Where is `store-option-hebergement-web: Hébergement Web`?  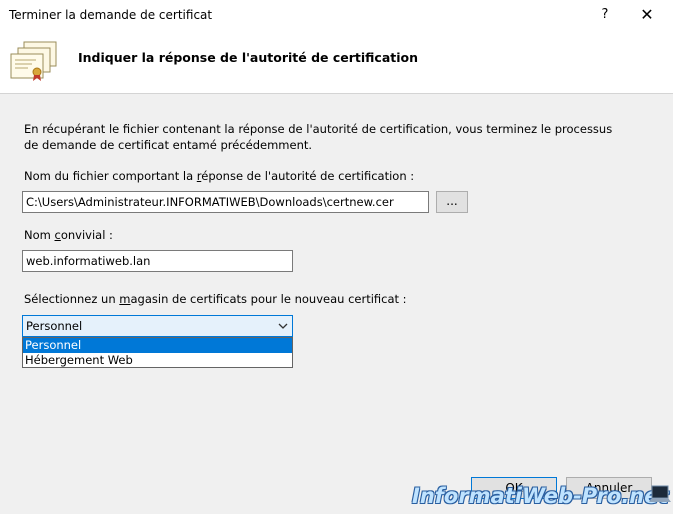
store-option-hebergement-web: Hébergement Web is located at coordinates (157, 360).